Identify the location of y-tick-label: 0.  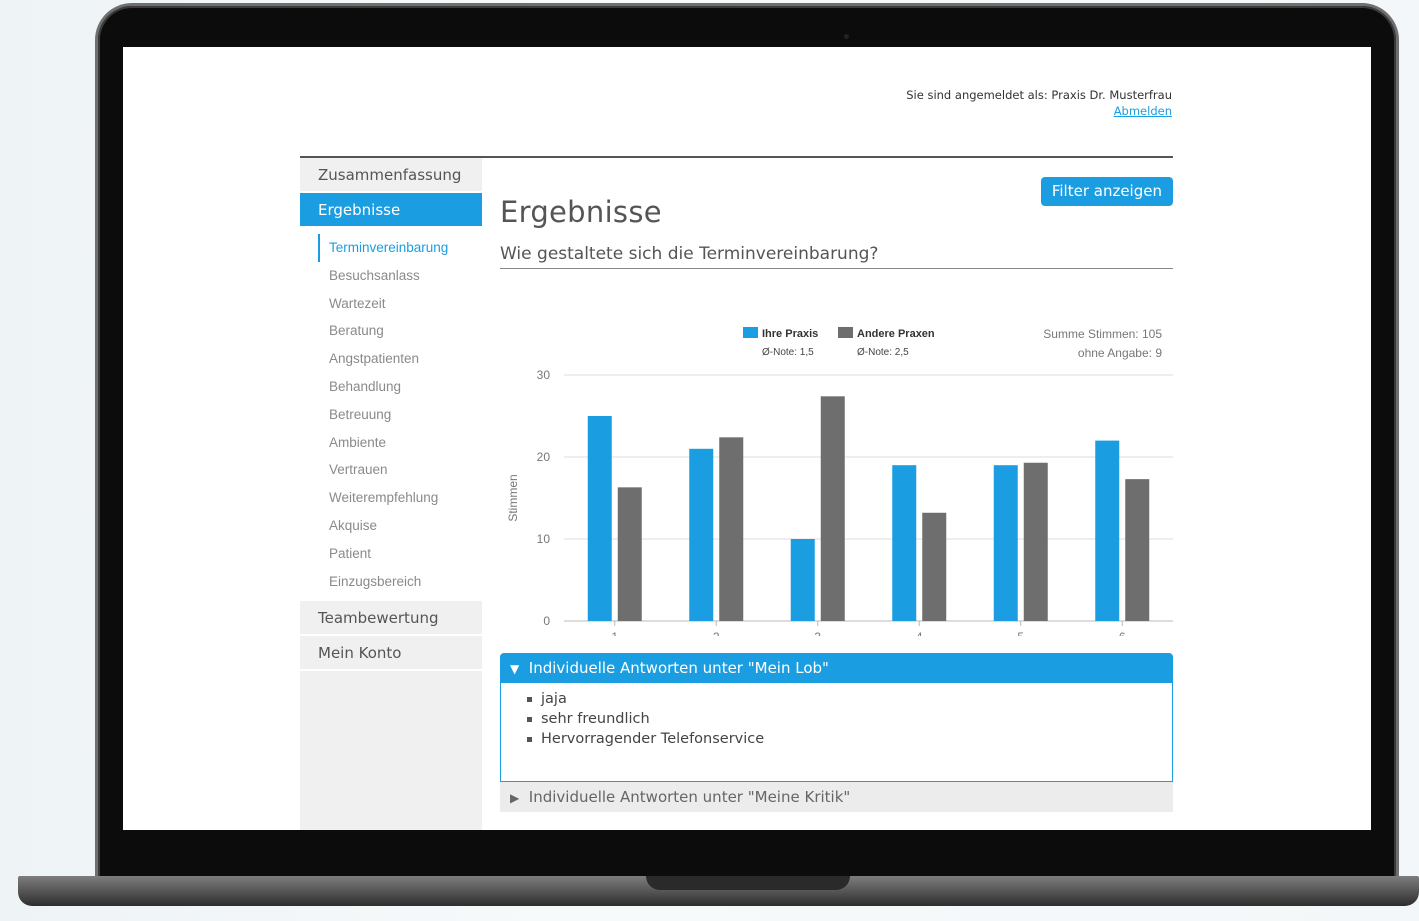
(546, 621).